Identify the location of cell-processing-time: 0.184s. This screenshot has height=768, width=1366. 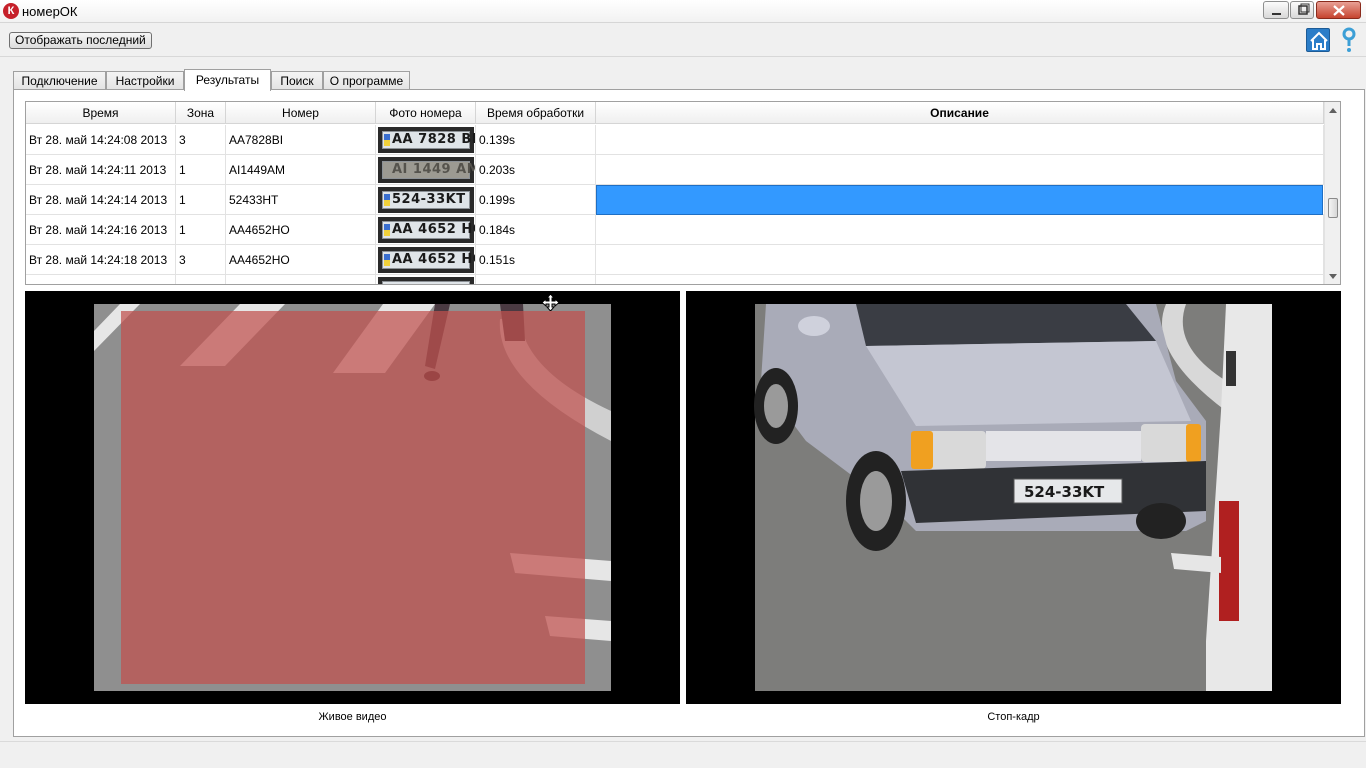
(536, 230).